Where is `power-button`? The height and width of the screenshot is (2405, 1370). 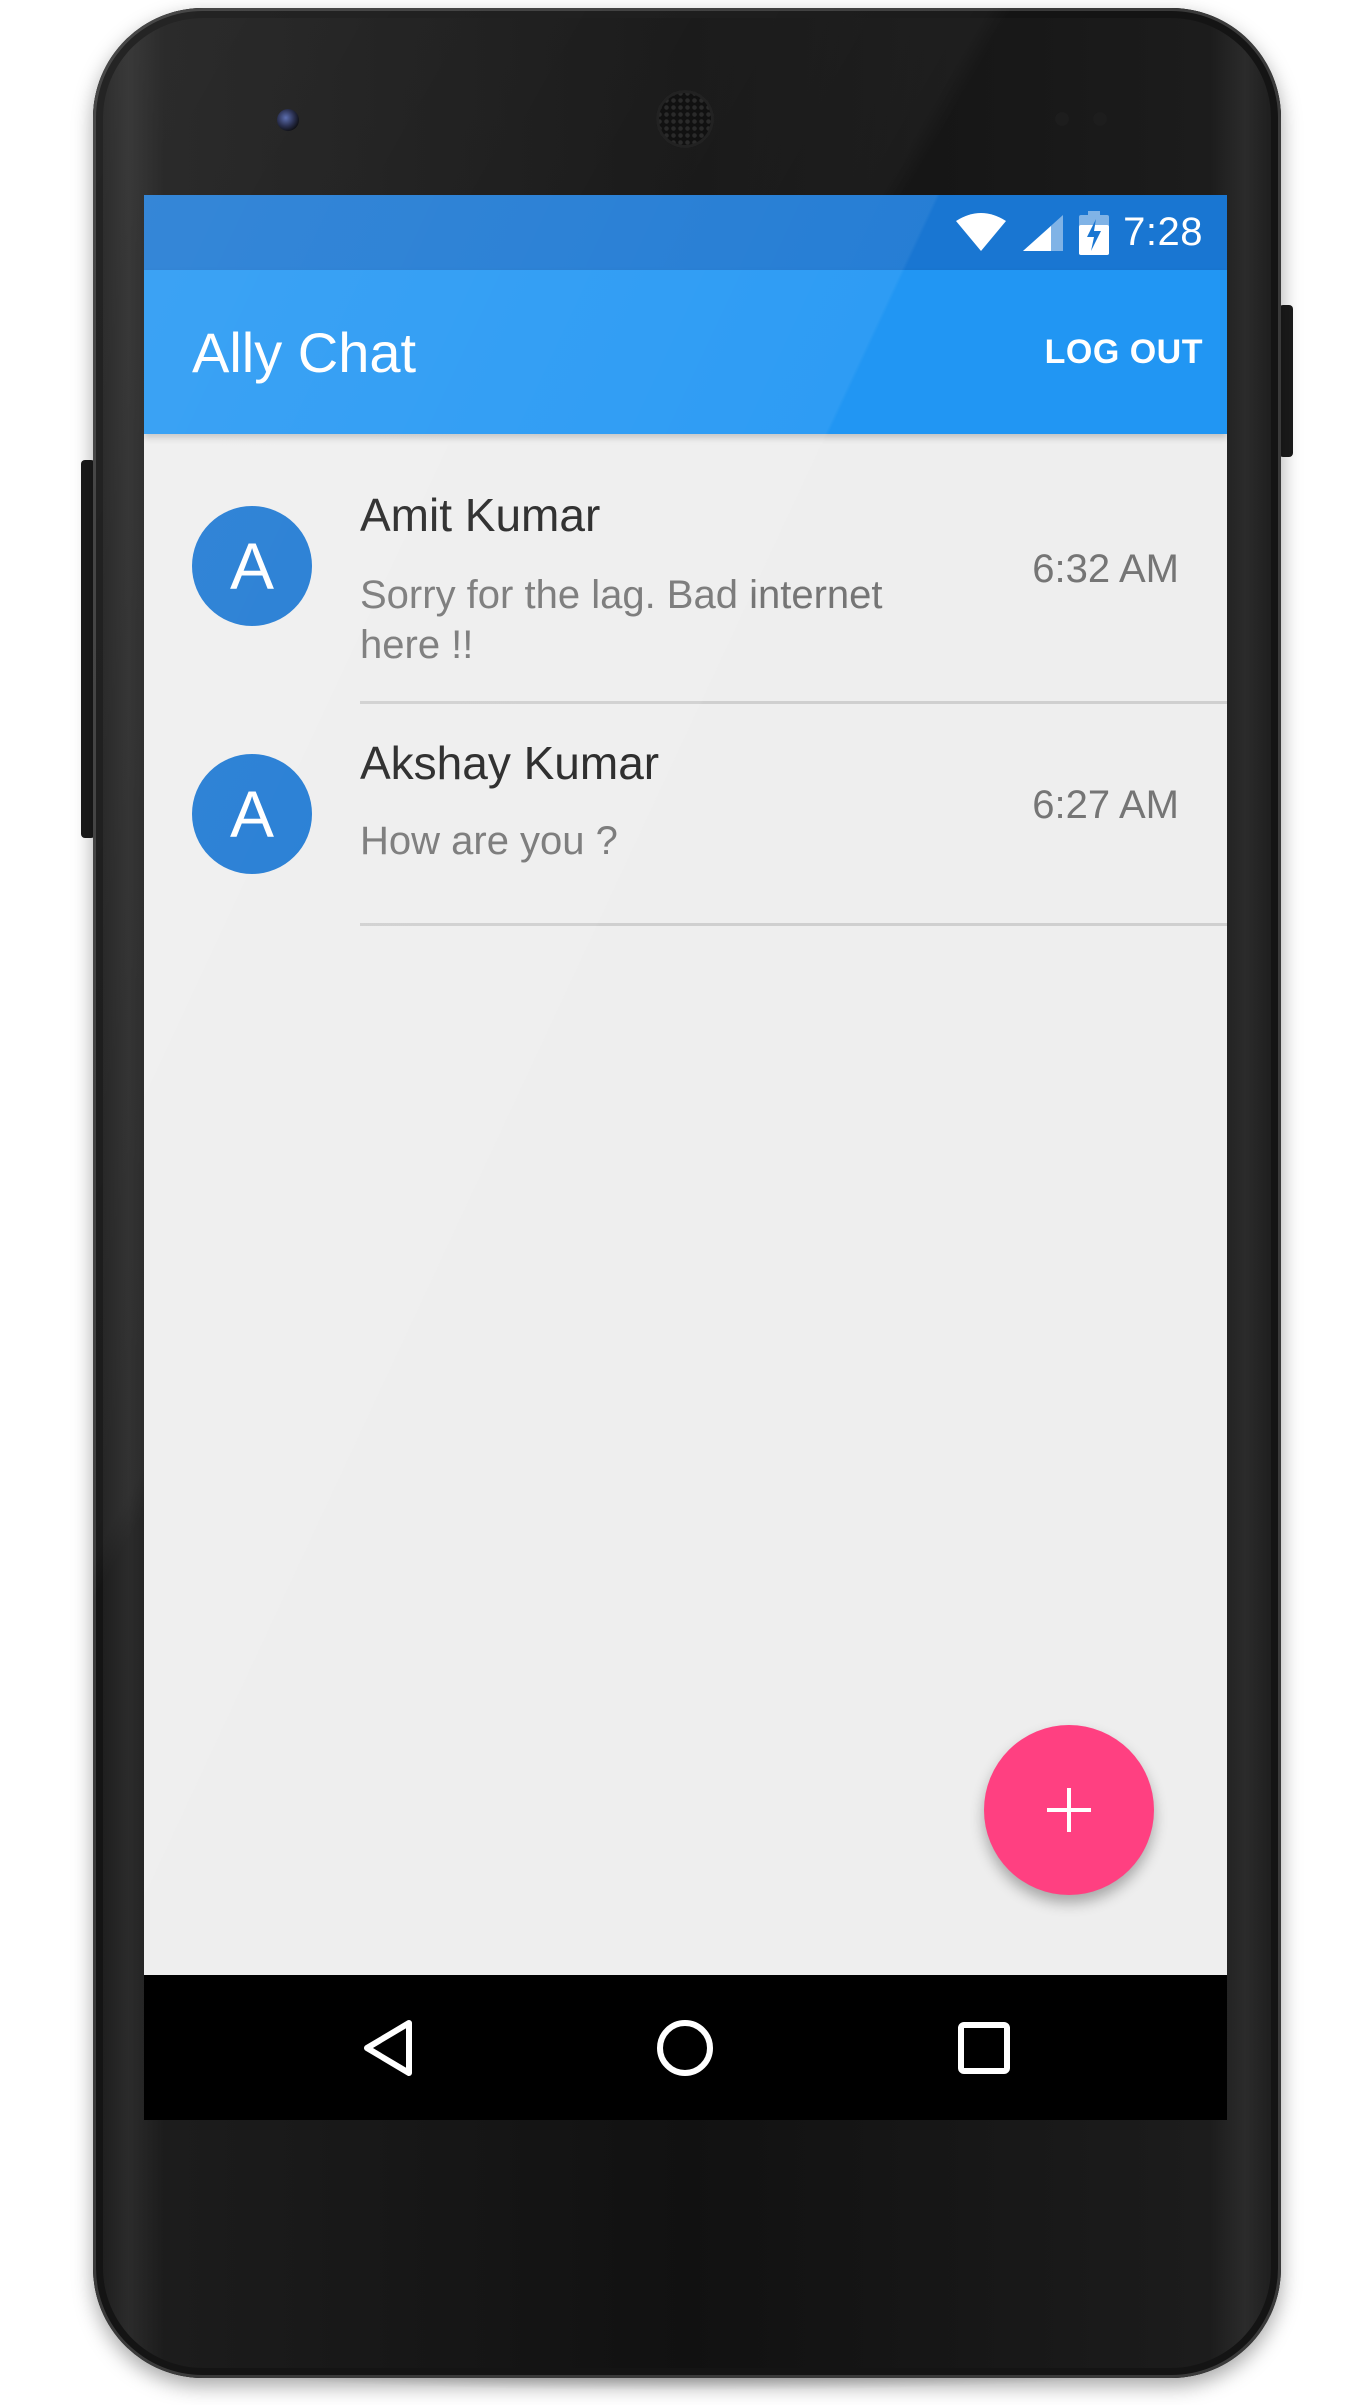 power-button is located at coordinates (1286, 381).